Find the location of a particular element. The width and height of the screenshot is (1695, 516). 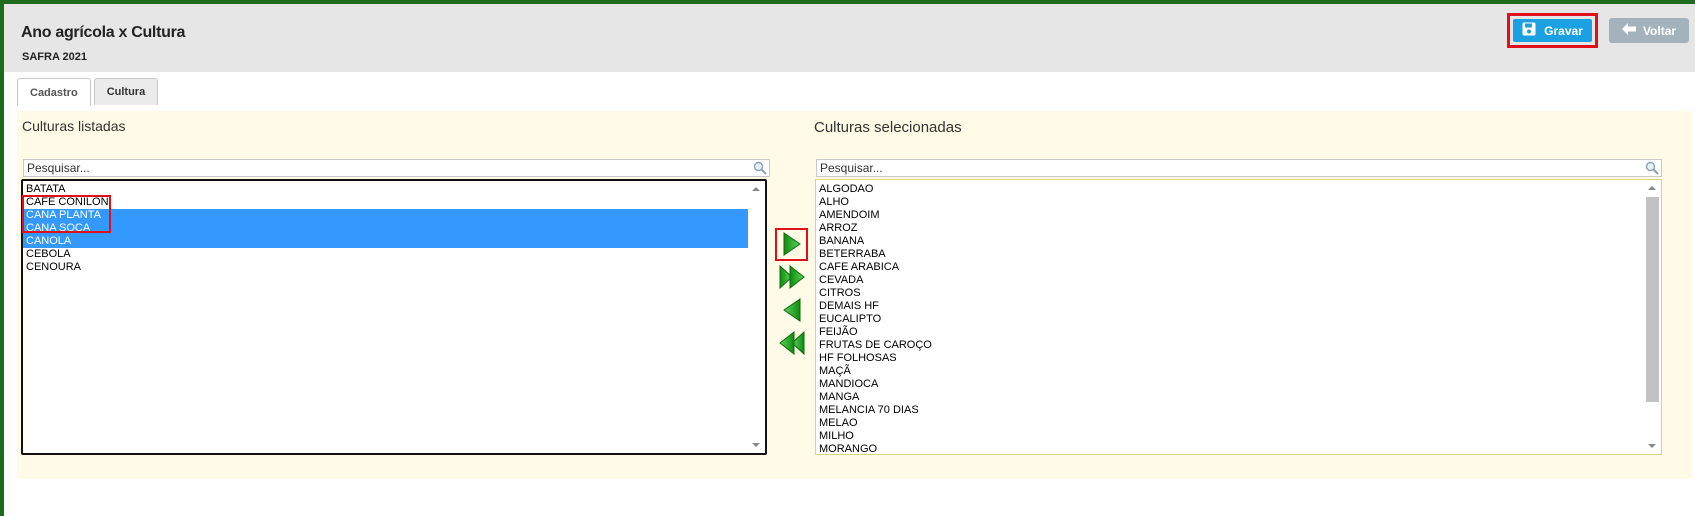

tab-bar: Cadastro Cultura is located at coordinates (88, 92).